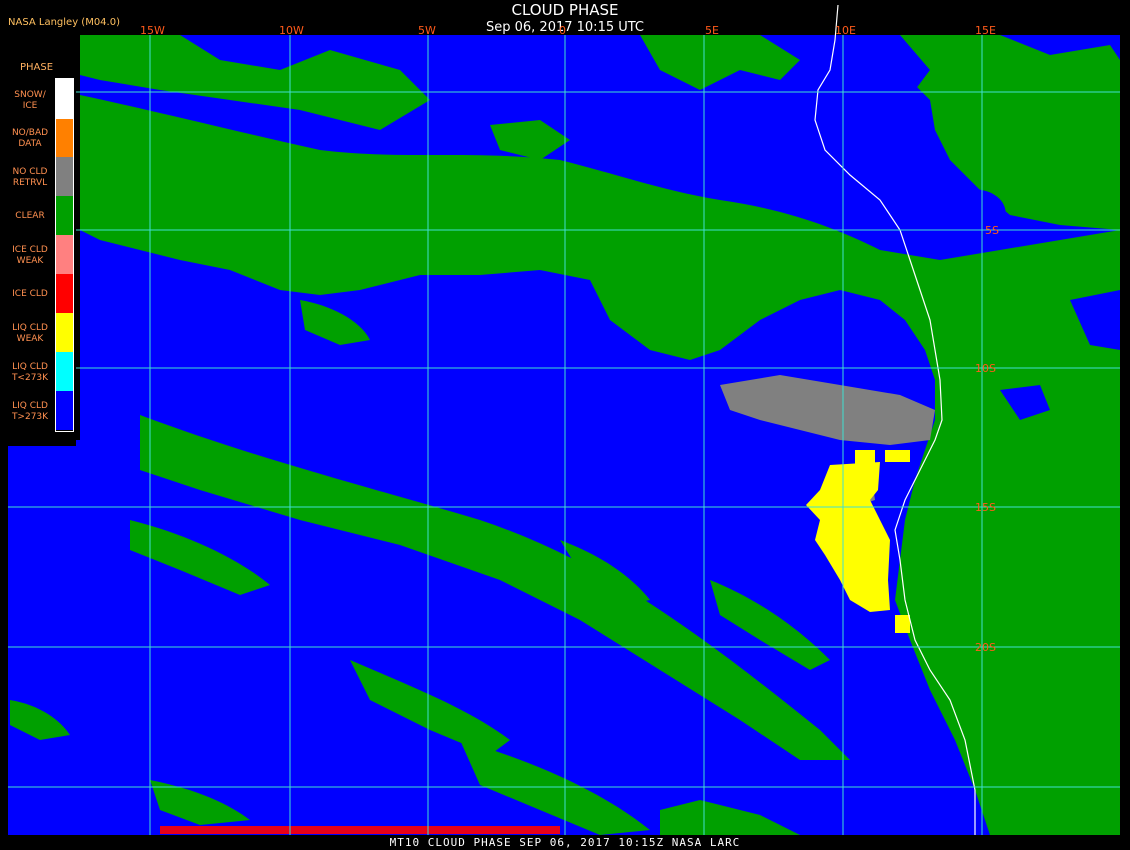 This screenshot has width=1130, height=850. Describe the element at coordinates (985, 30) in the screenshot. I see `lon-label-15e: 15E` at that location.